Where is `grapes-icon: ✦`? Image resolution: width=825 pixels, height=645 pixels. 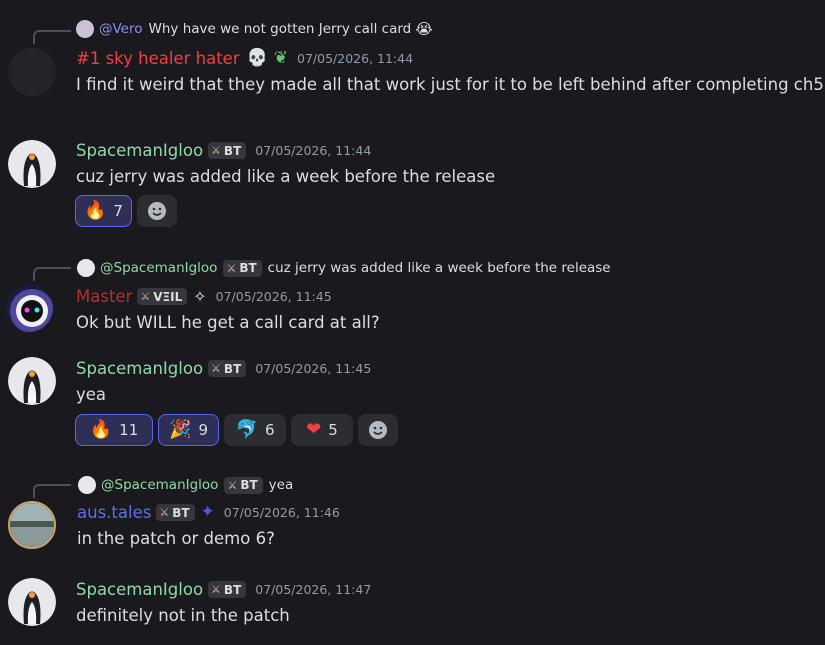 grapes-icon: ✦ is located at coordinates (207, 512).